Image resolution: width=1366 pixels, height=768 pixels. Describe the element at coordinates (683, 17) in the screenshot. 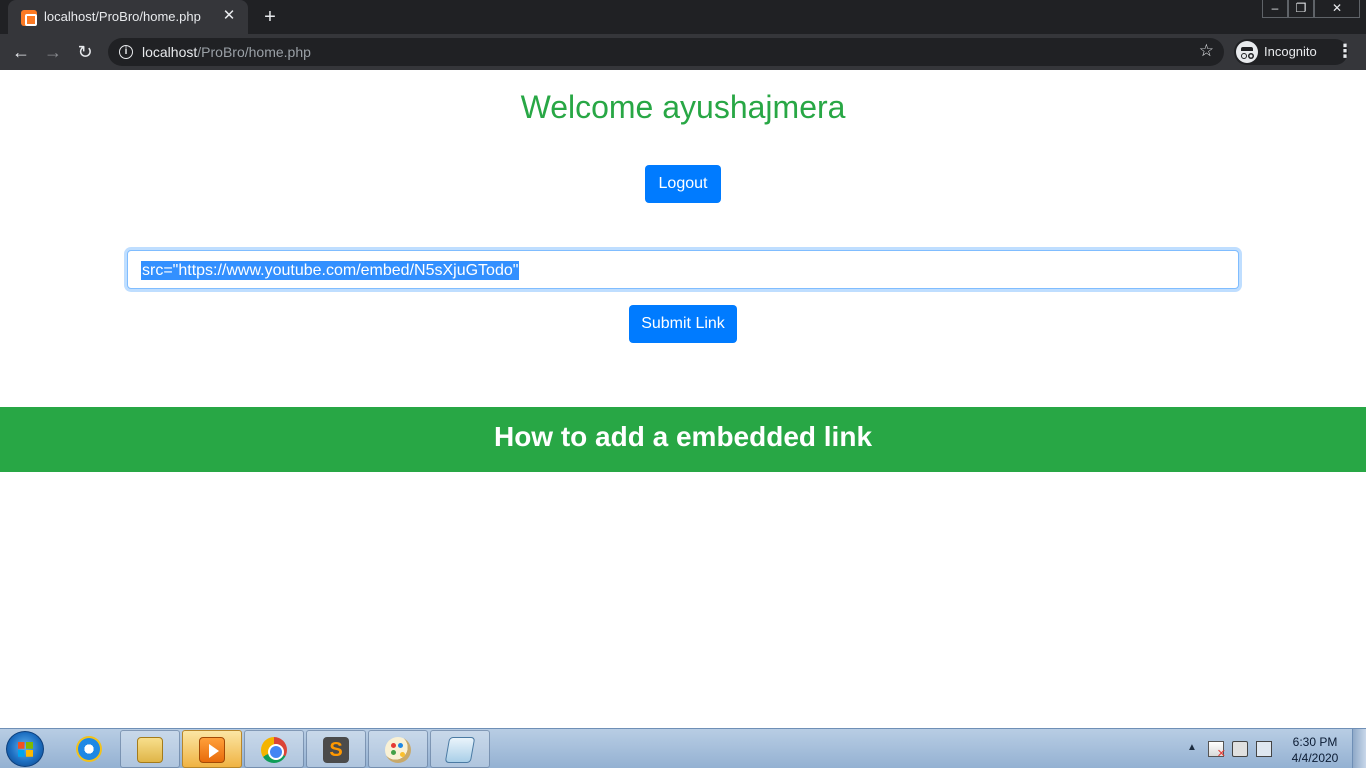

I see `browser-title-bar: localhost/ProBro/home.php ✕ + – ❐ ✕` at that location.